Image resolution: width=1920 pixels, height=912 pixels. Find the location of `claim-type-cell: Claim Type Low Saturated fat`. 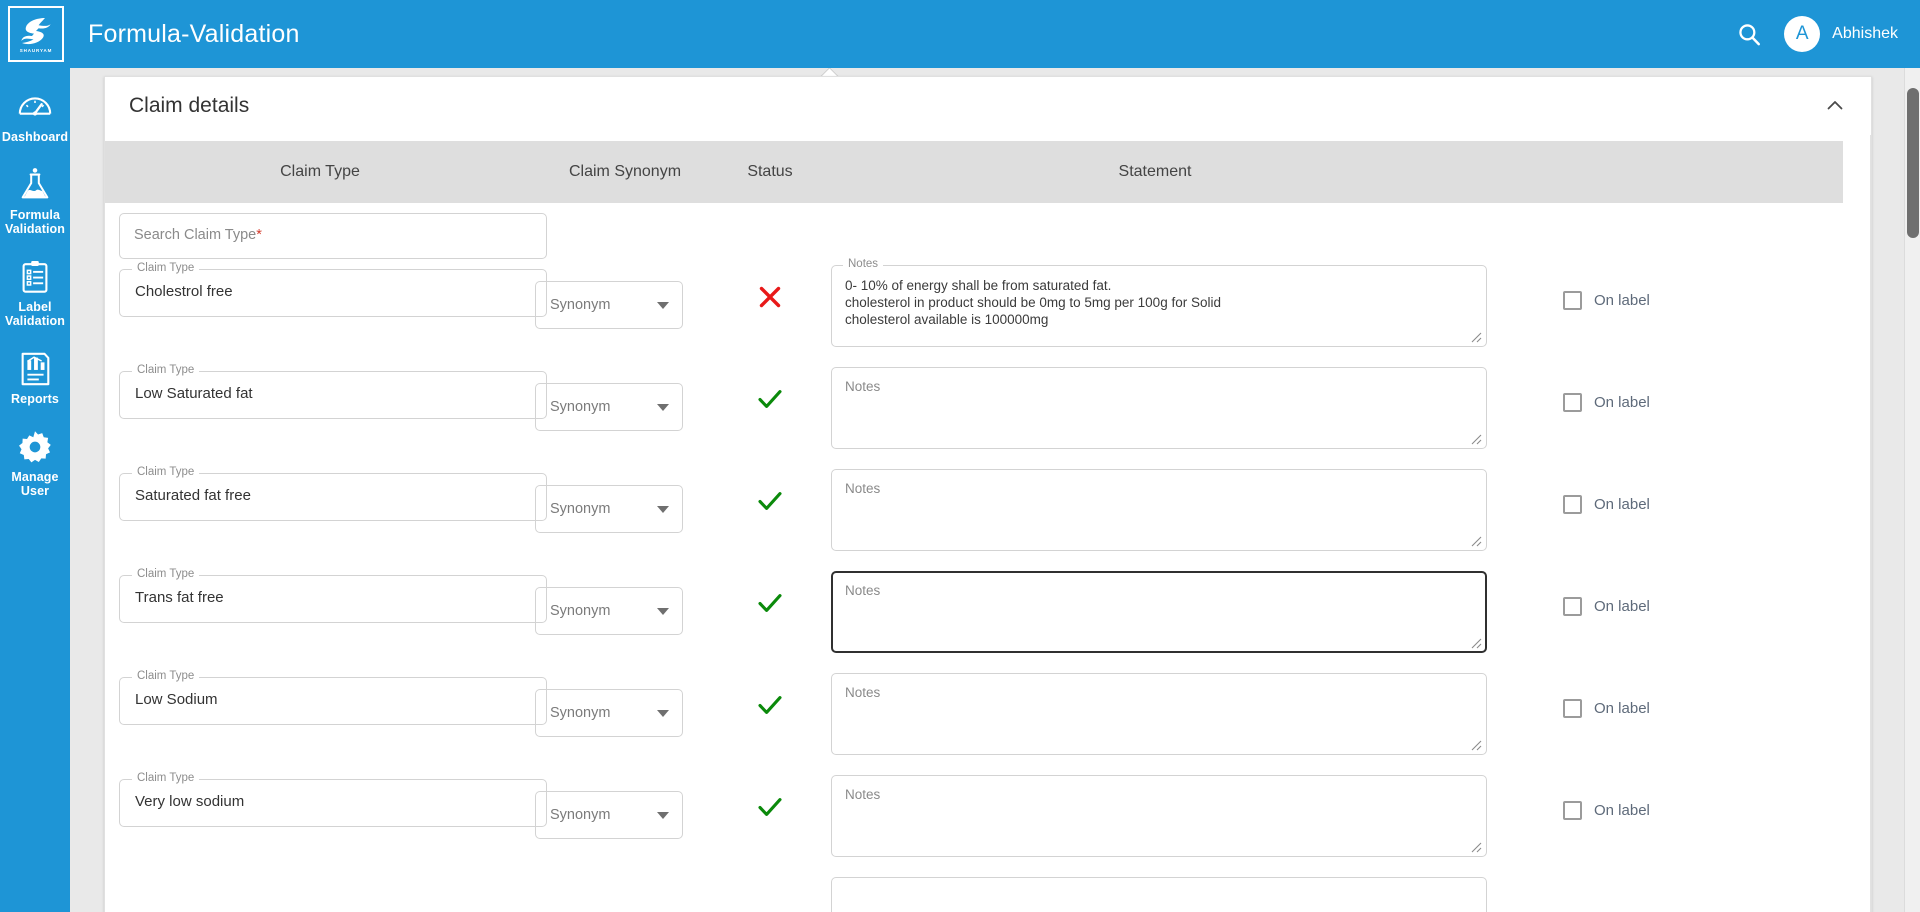

claim-type-cell: Claim Type Low Saturated fat is located at coordinates (326, 390).